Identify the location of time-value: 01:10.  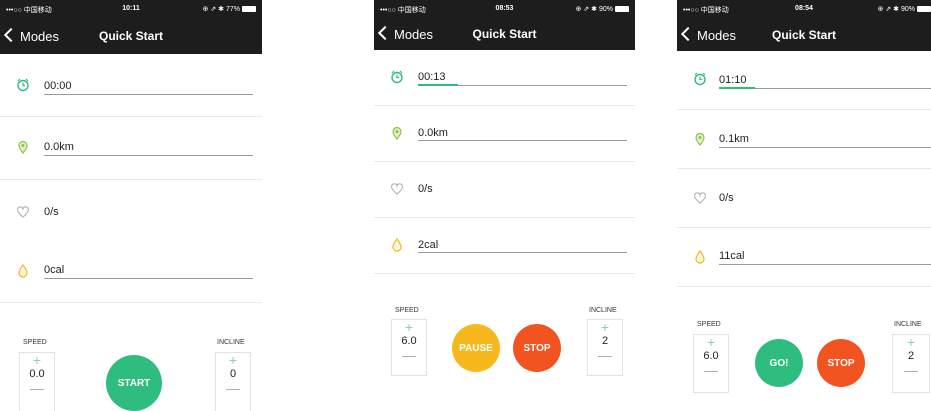
(733, 80).